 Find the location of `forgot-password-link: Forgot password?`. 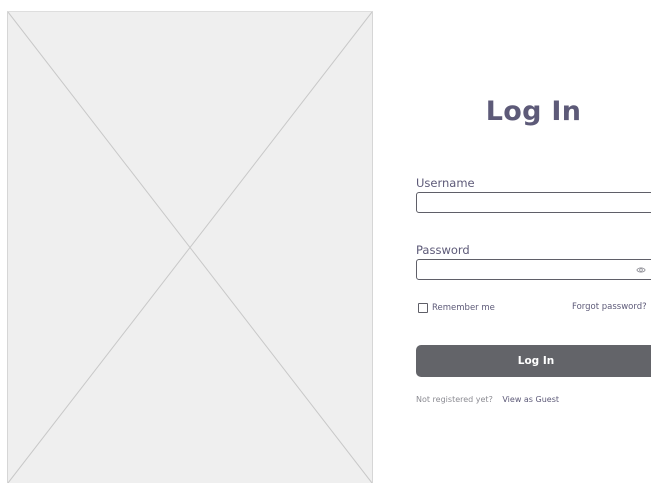

forgot-password-link: Forgot password? is located at coordinates (609, 307).